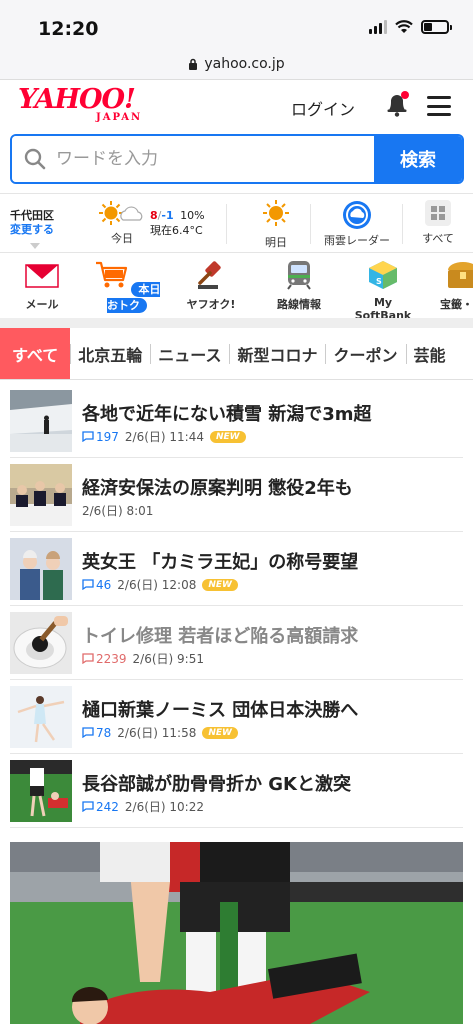 The height and width of the screenshot is (1024, 473). I want to click on service-lottery: 宝籤・, so click(456, 286).